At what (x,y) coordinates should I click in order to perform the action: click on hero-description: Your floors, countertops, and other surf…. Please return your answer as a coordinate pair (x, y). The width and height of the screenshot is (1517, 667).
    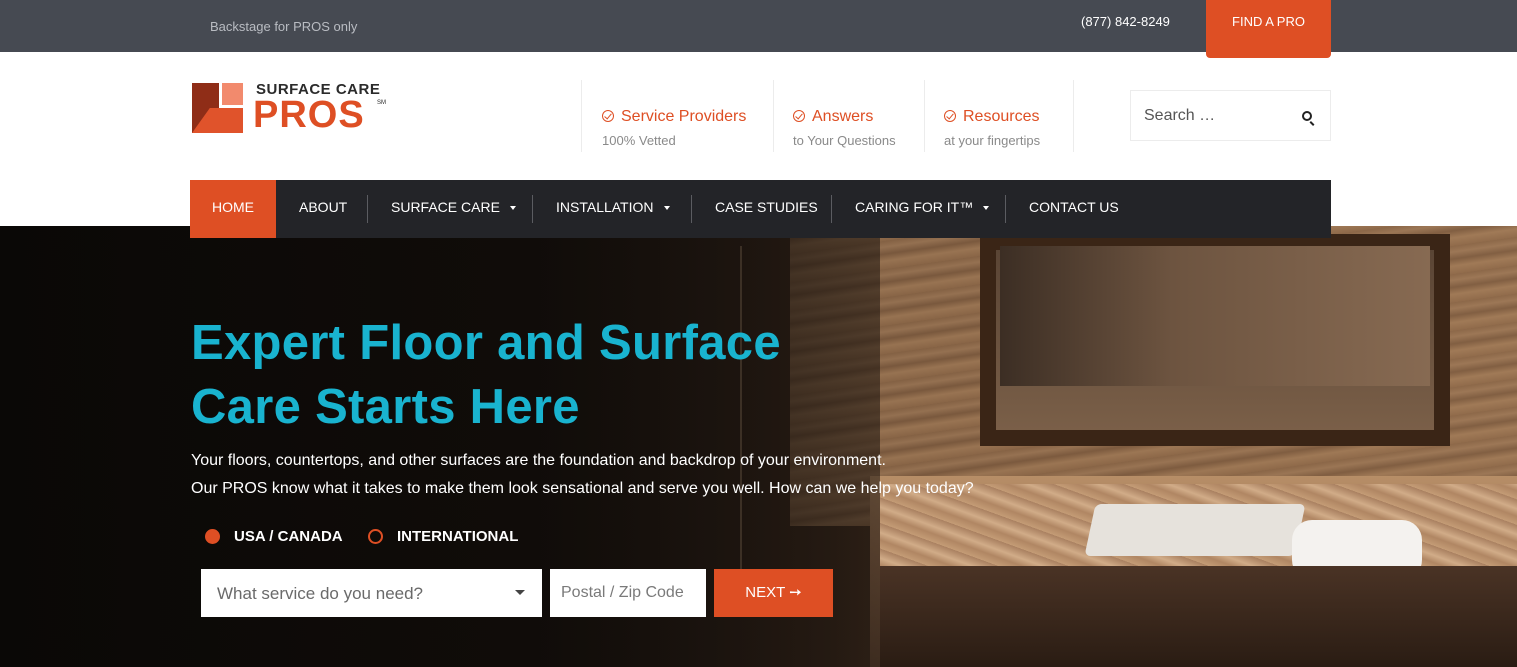
    Looking at the image, I should click on (621, 475).